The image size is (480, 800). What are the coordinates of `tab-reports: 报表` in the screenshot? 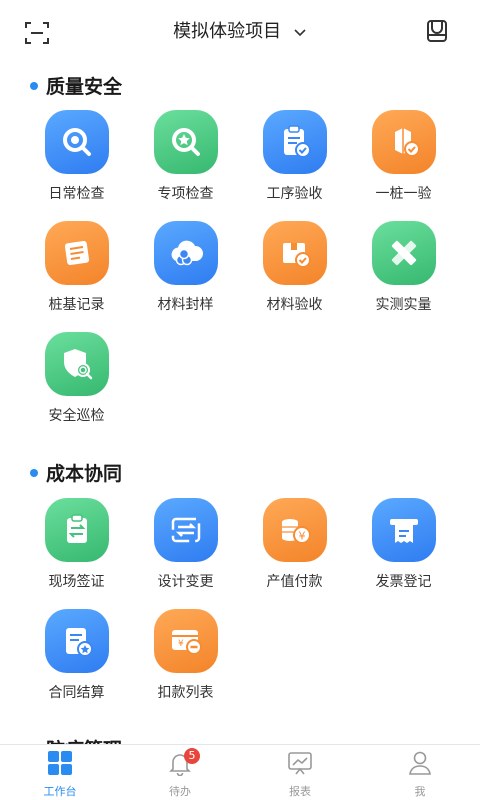 It's located at (300, 772).